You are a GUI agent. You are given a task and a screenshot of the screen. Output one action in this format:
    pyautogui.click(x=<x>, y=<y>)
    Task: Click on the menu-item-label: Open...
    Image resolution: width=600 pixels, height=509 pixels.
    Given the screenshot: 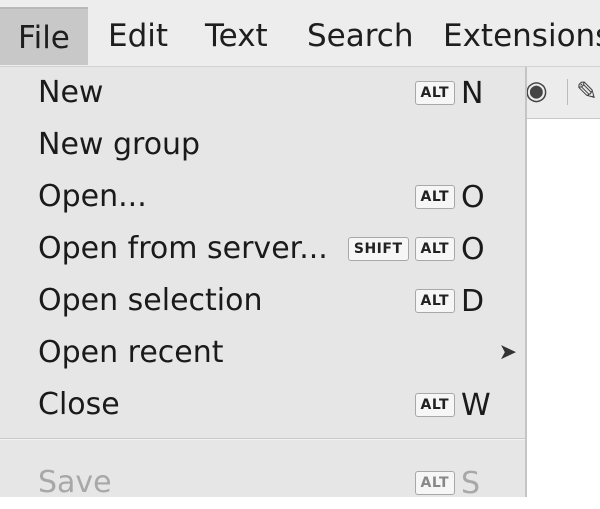 What is the action you would take?
    pyautogui.click(x=92, y=196)
    